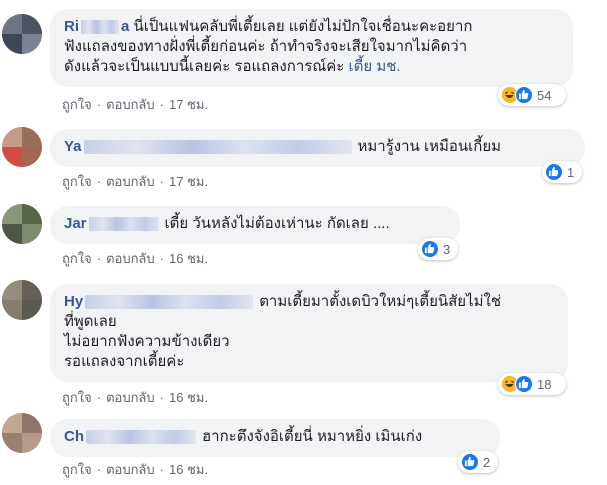 The image size is (607, 485). Describe the element at coordinates (161, 302) in the screenshot. I see `commenter-name: Hy` at that location.